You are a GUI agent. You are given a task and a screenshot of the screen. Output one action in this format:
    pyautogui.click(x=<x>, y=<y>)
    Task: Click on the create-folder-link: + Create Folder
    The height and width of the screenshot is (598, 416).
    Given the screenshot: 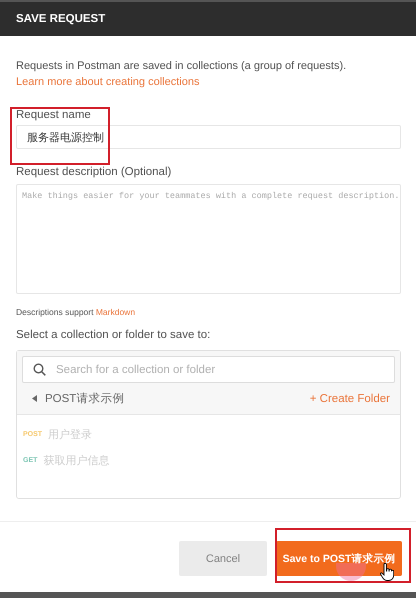 What is the action you would take?
    pyautogui.click(x=350, y=398)
    